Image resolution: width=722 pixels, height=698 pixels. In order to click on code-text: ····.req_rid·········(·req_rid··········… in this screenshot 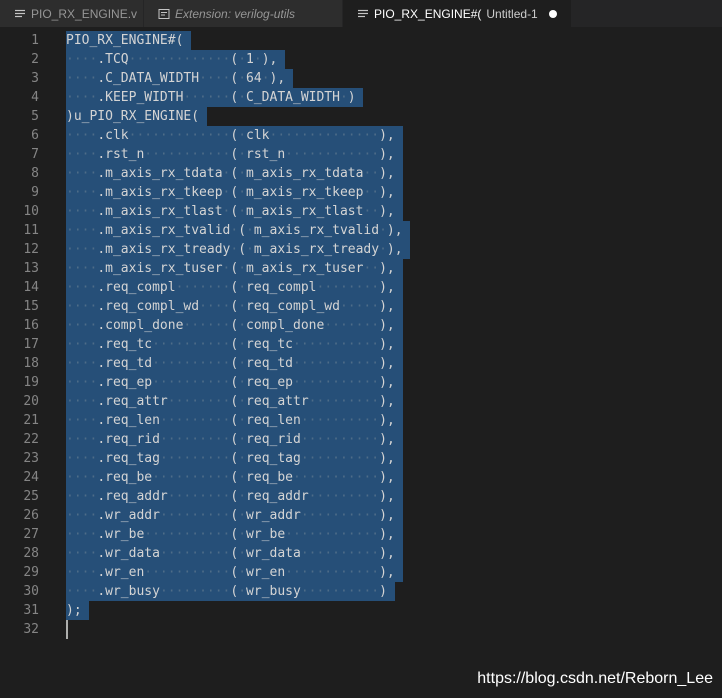, I will do `click(234, 439)`.